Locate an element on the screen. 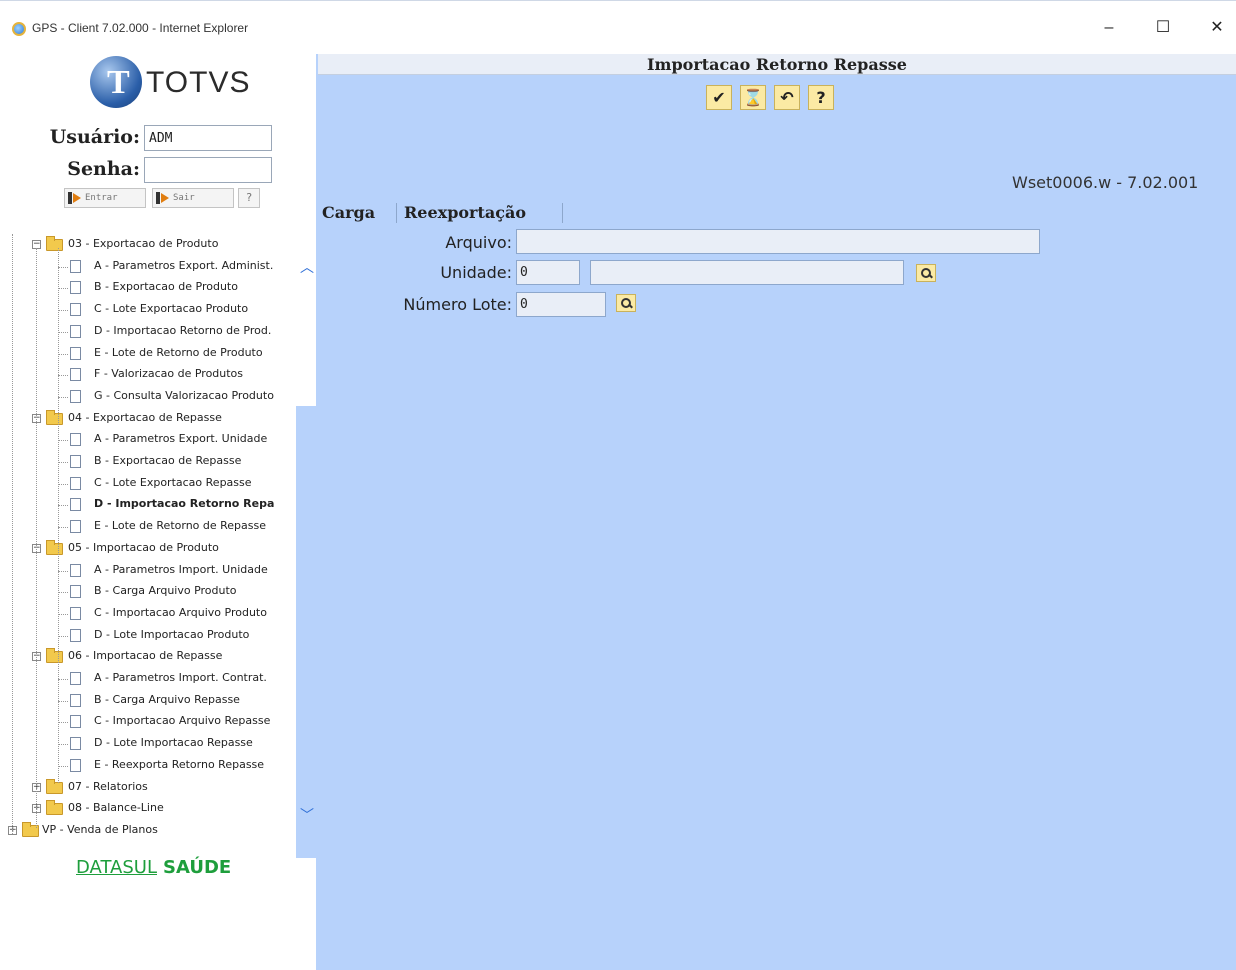 The image size is (1236, 970). help-button: ? is located at coordinates (821, 97).